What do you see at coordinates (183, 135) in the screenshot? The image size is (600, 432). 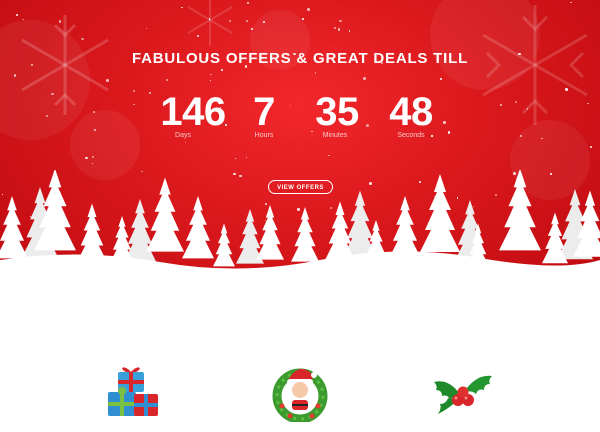 I see `countdown-days-label: Days` at bounding box center [183, 135].